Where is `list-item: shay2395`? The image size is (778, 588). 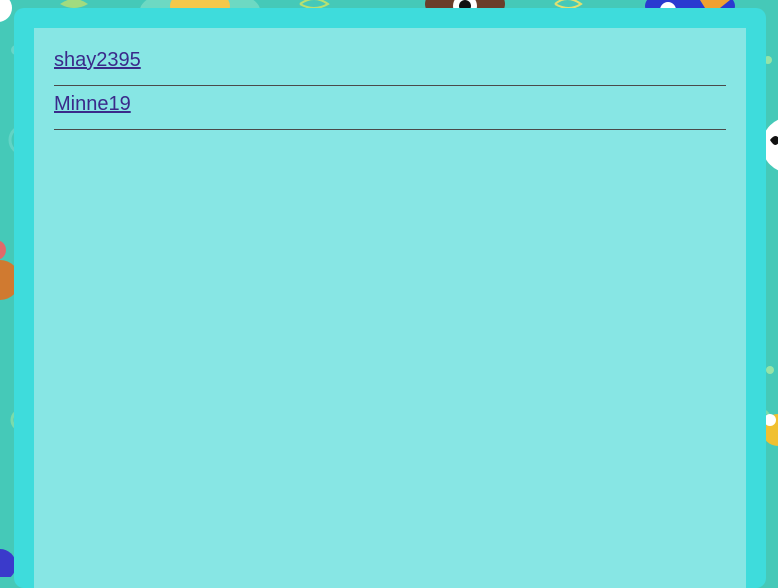 list-item: shay2395 is located at coordinates (390, 64).